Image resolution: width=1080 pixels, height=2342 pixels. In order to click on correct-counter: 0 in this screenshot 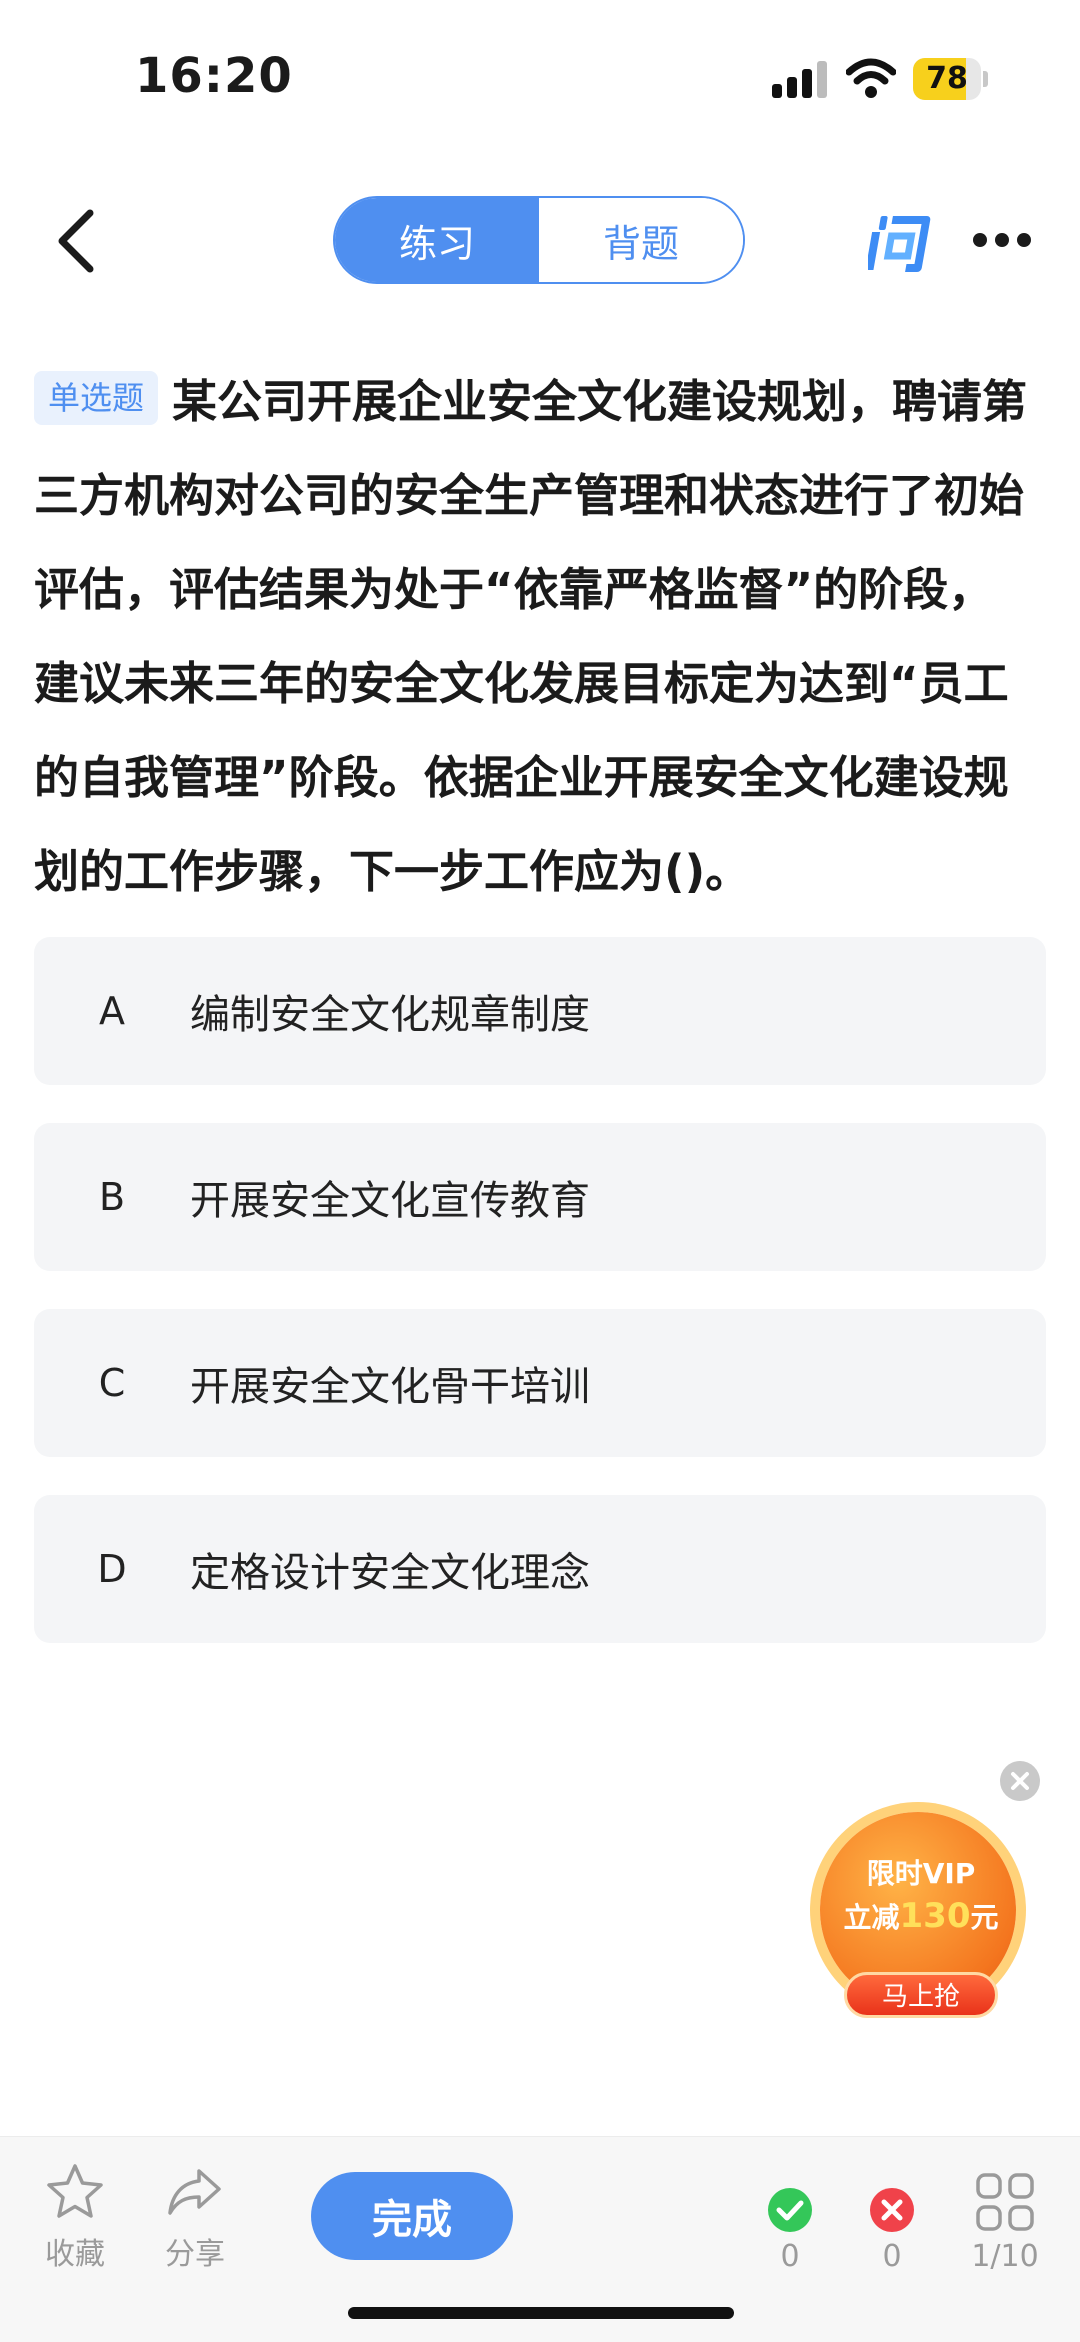, I will do `click(790, 2230)`.